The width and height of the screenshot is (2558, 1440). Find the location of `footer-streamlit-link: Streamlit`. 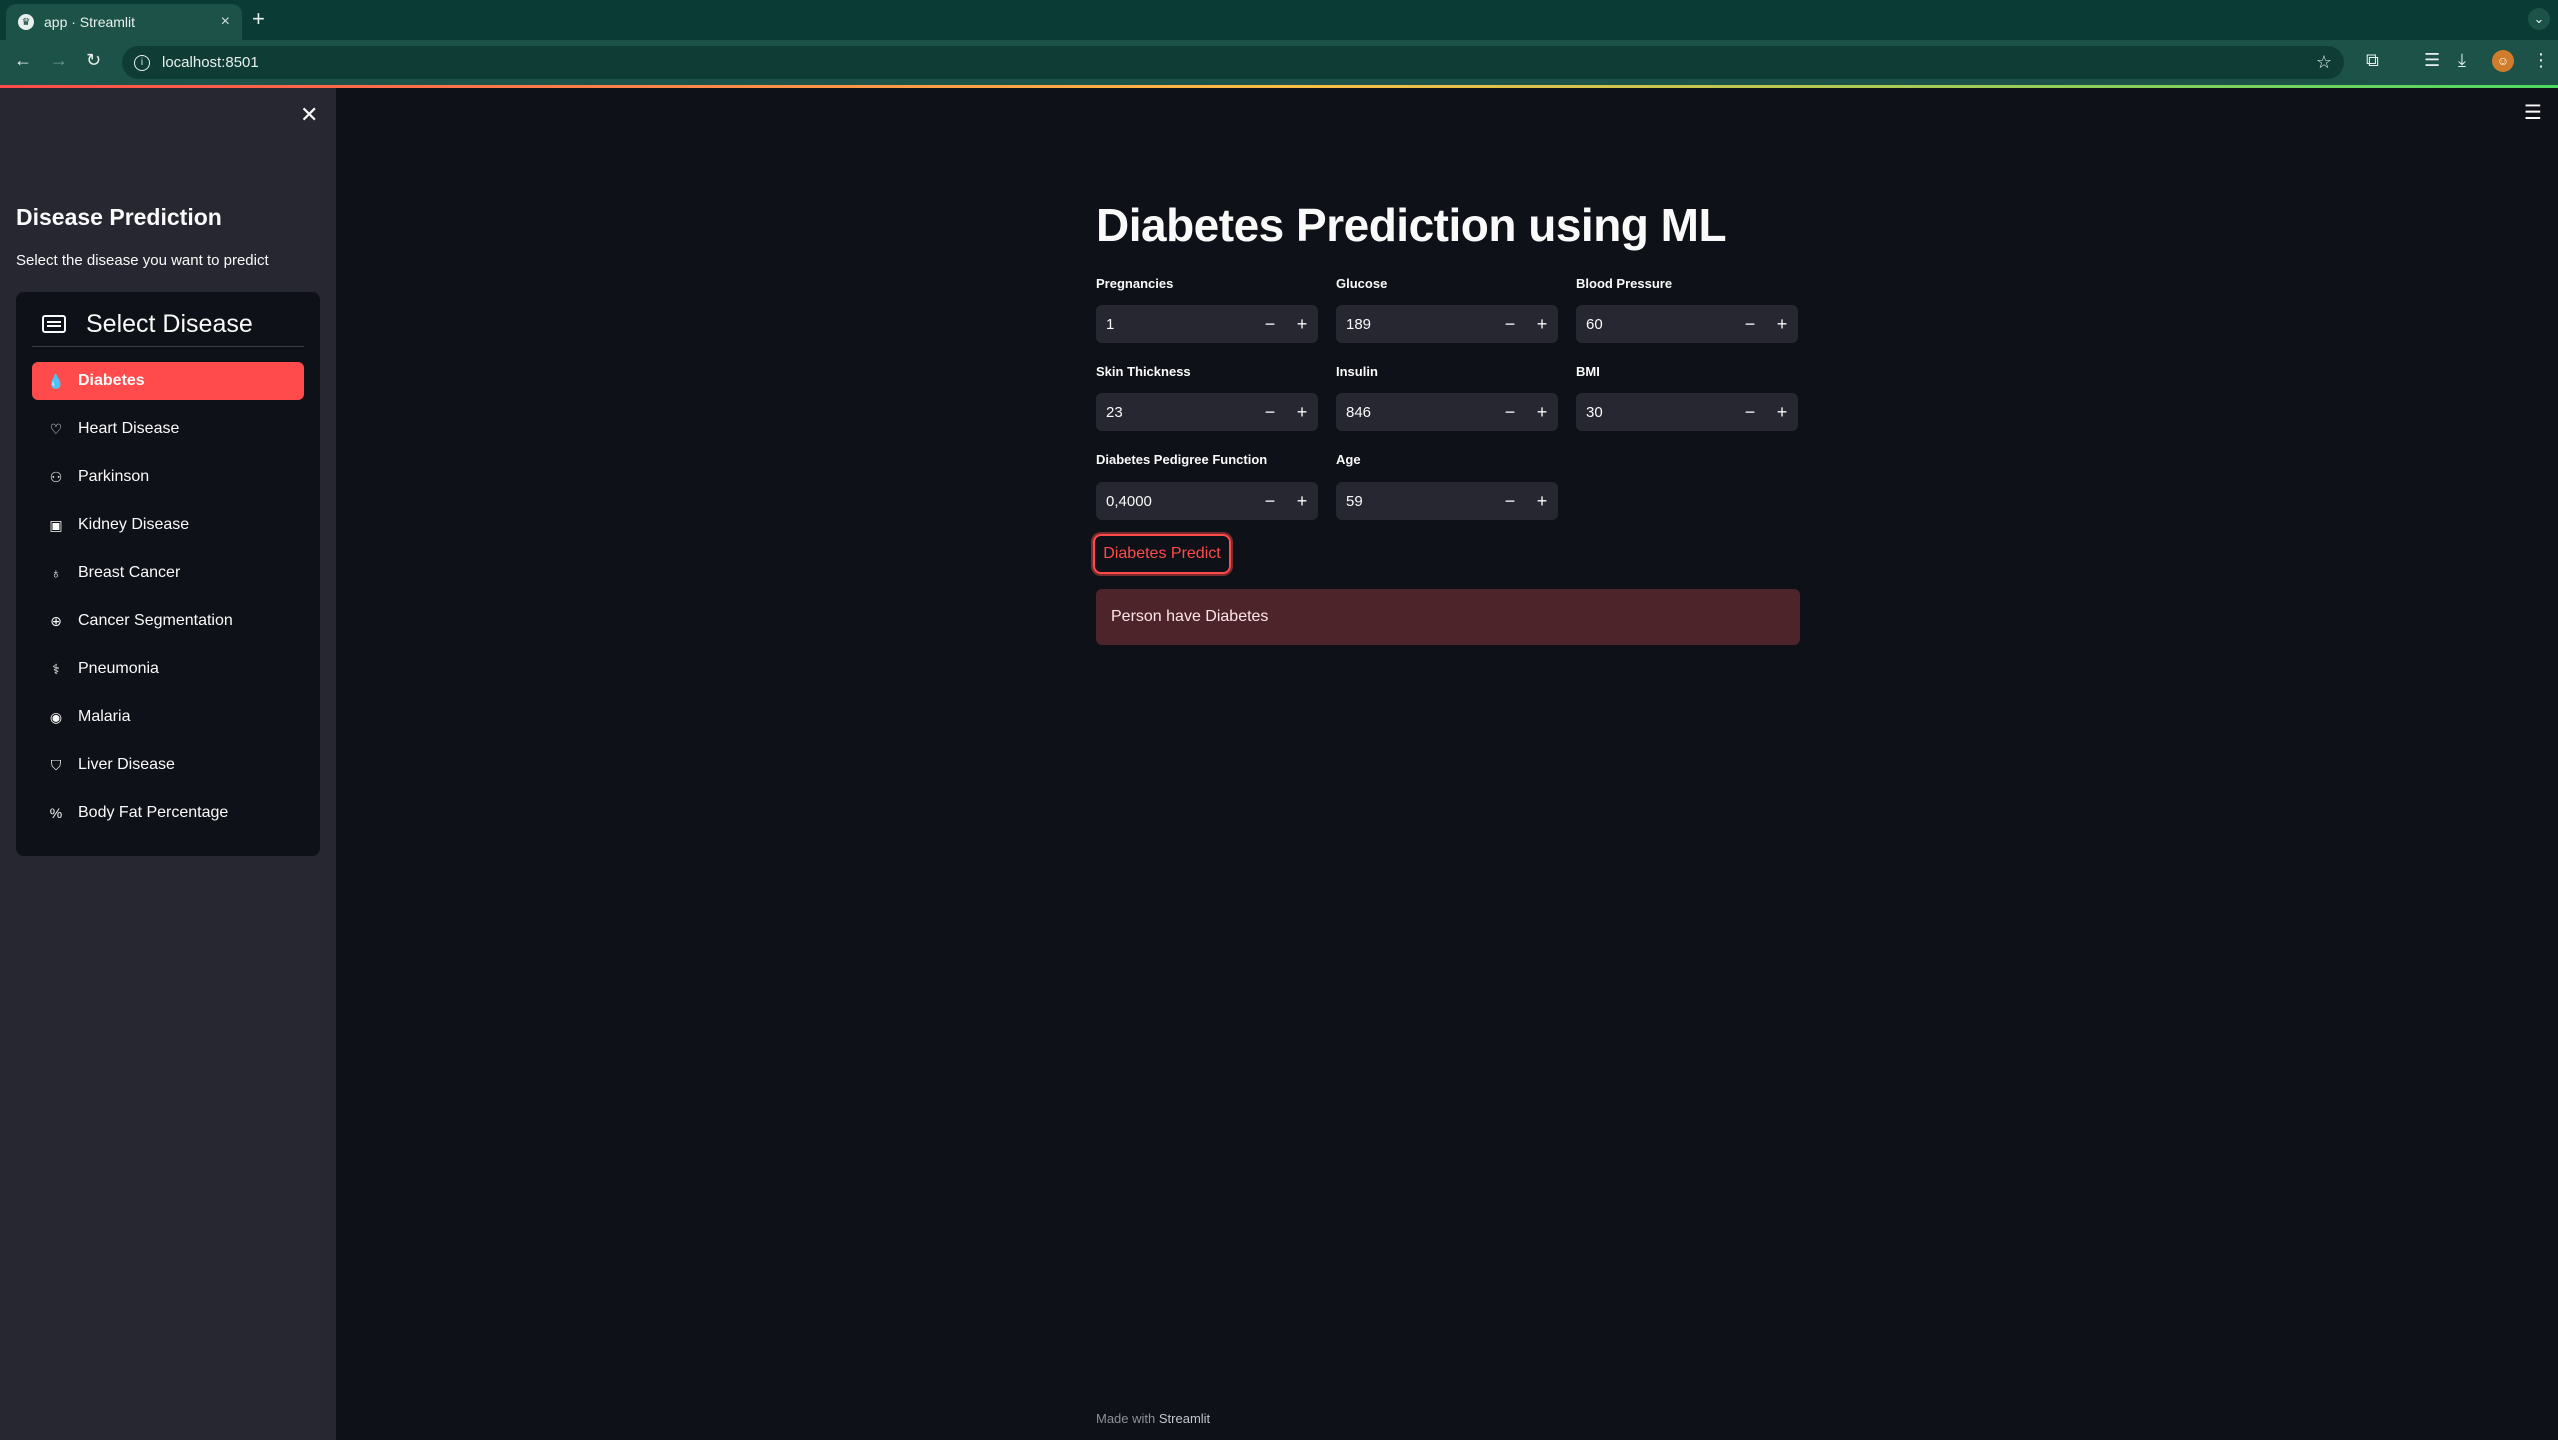

footer-streamlit-link: Streamlit is located at coordinates (1184, 1418).